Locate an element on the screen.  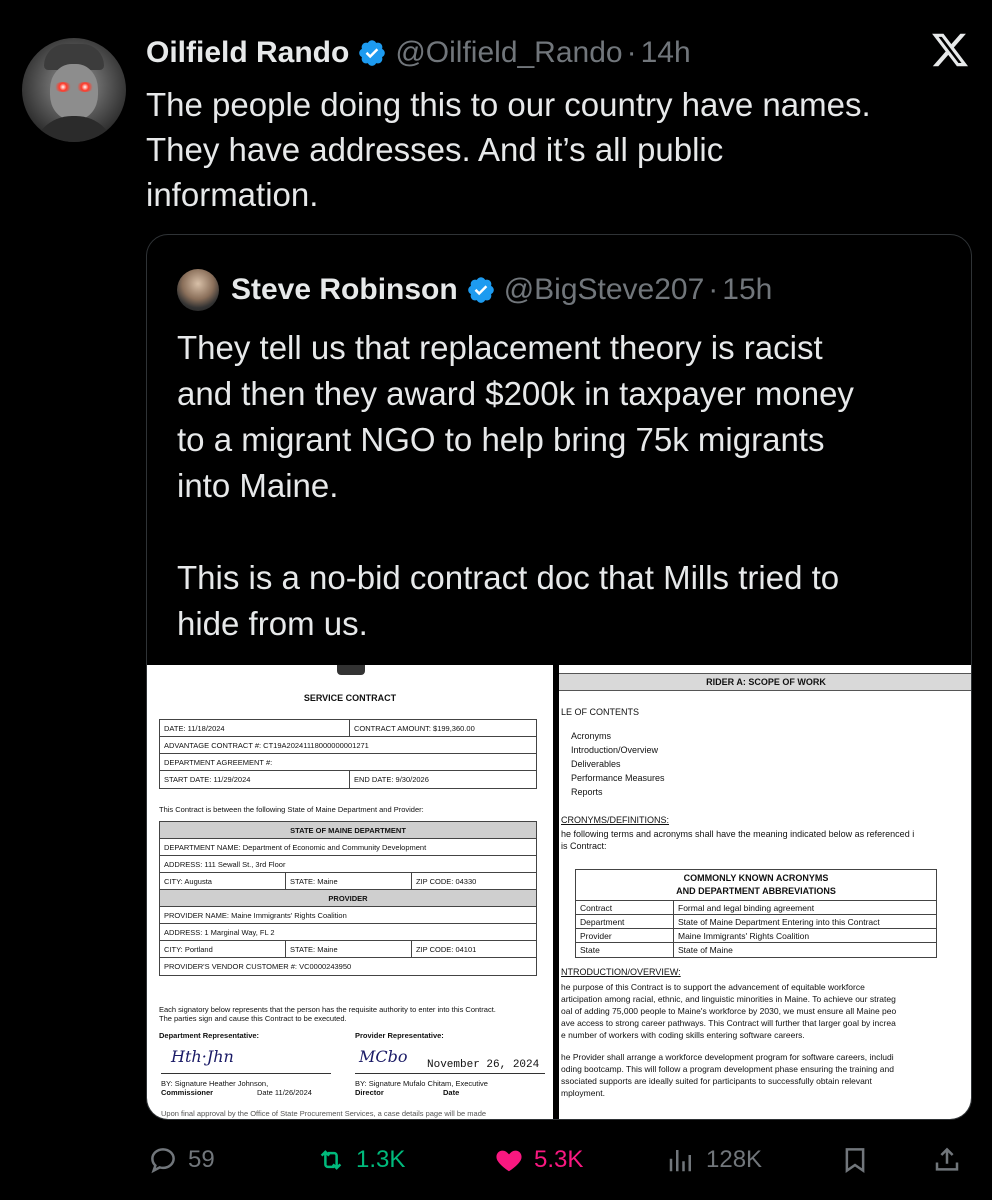
like-button: 5.3K is located at coordinates (538, 1160).